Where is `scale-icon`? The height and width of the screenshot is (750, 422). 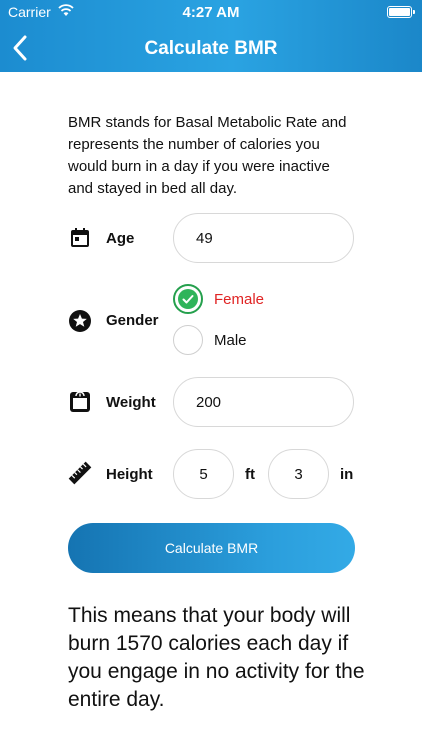
scale-icon is located at coordinates (80, 402).